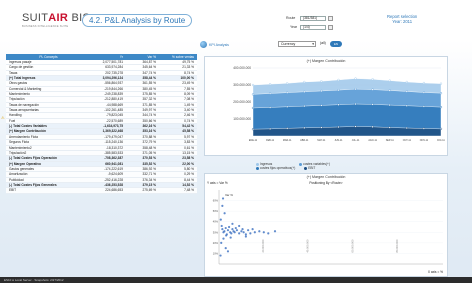  What do you see at coordinates (313, 18) in the screenshot?
I see `route-filter: (381/381)` at bounding box center [313, 18].